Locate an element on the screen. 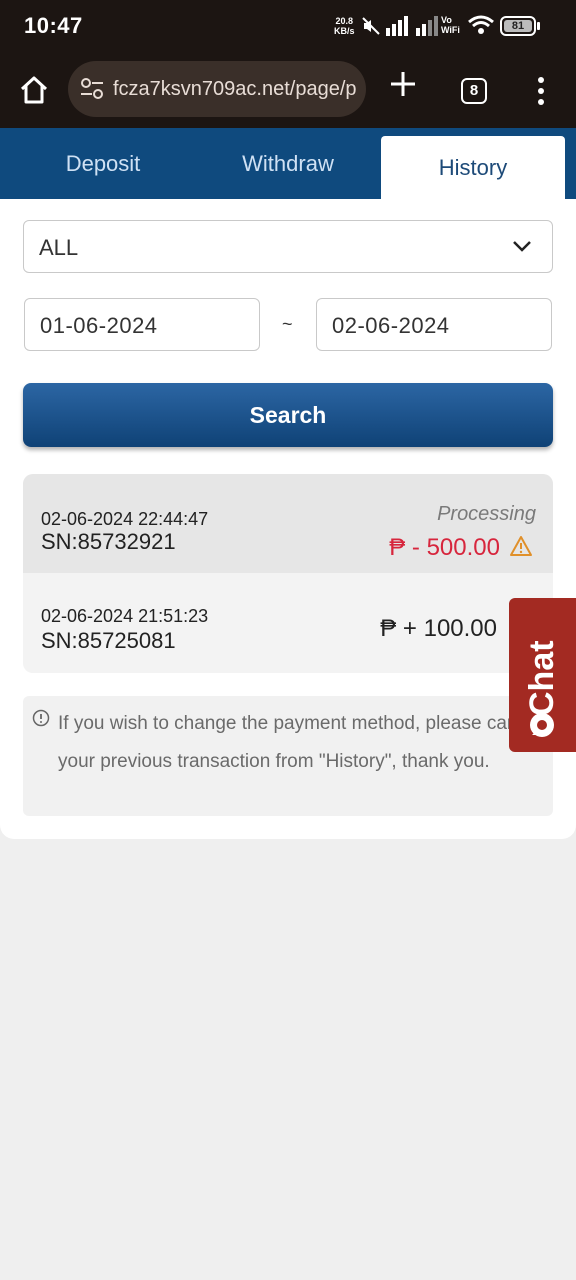  vowifi-indicator: Vo WiFi is located at coordinates (450, 25).